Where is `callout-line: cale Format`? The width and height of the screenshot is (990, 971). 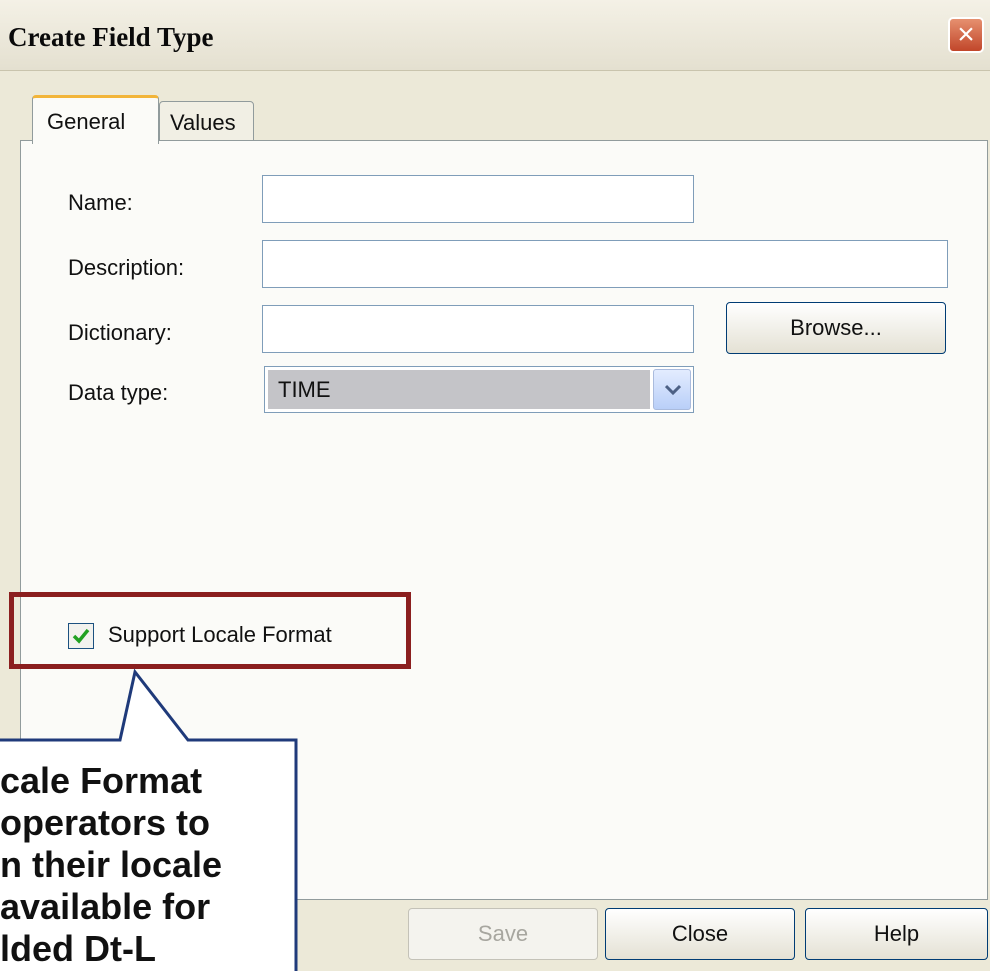
callout-line: cale Format is located at coordinates (101, 780).